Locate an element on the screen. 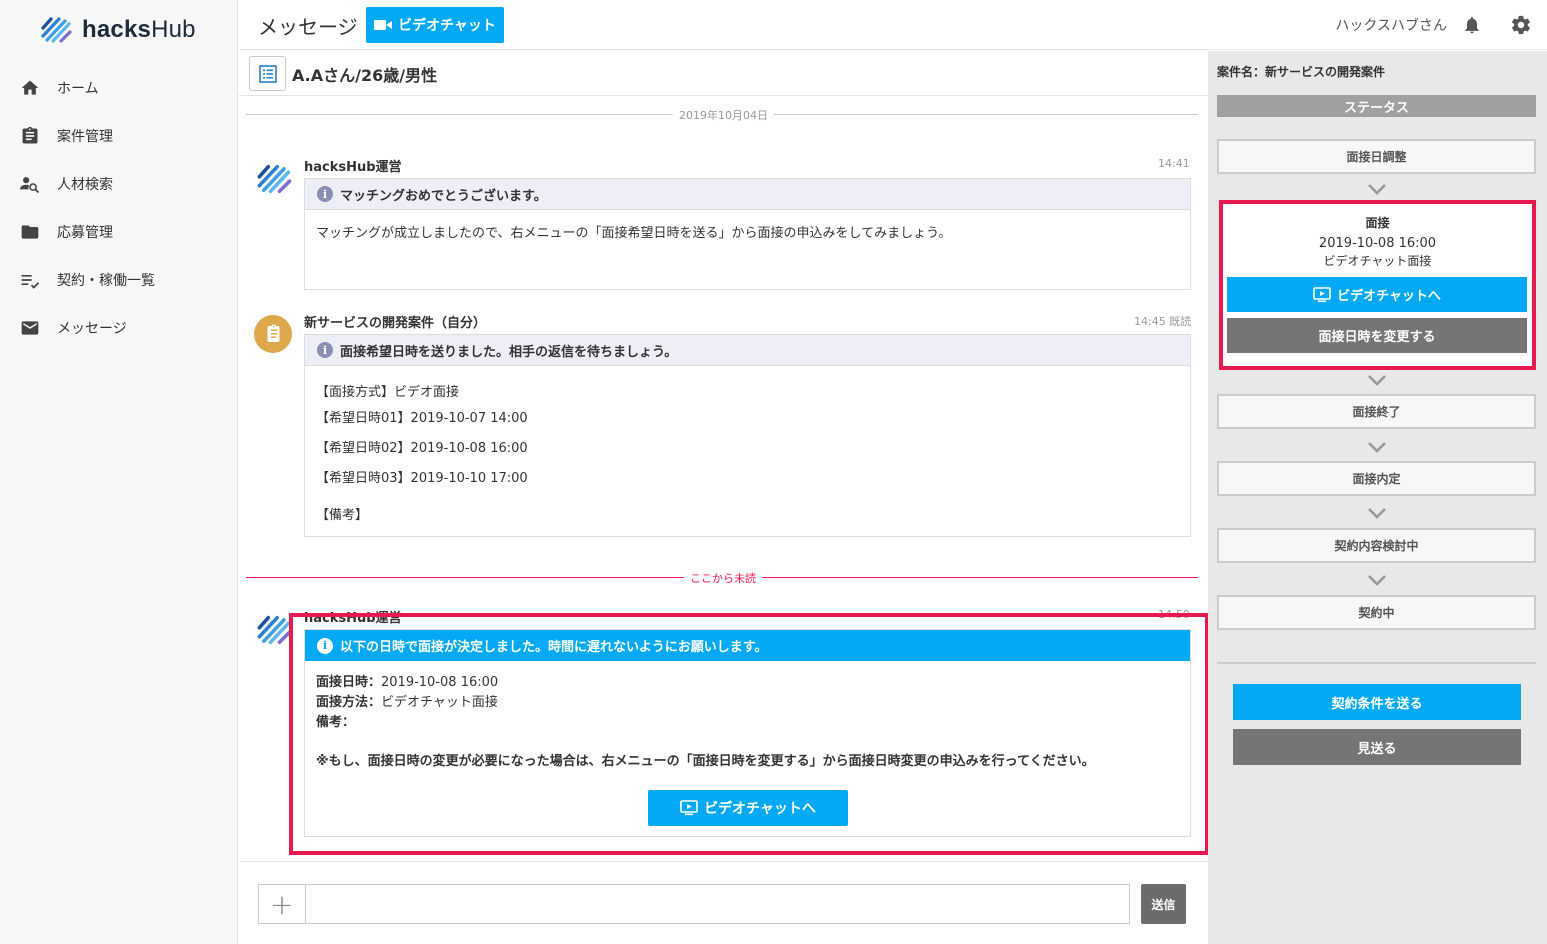 This screenshot has width=1547, height=944. sidebar-item-home: ホーム is located at coordinates (119, 88).